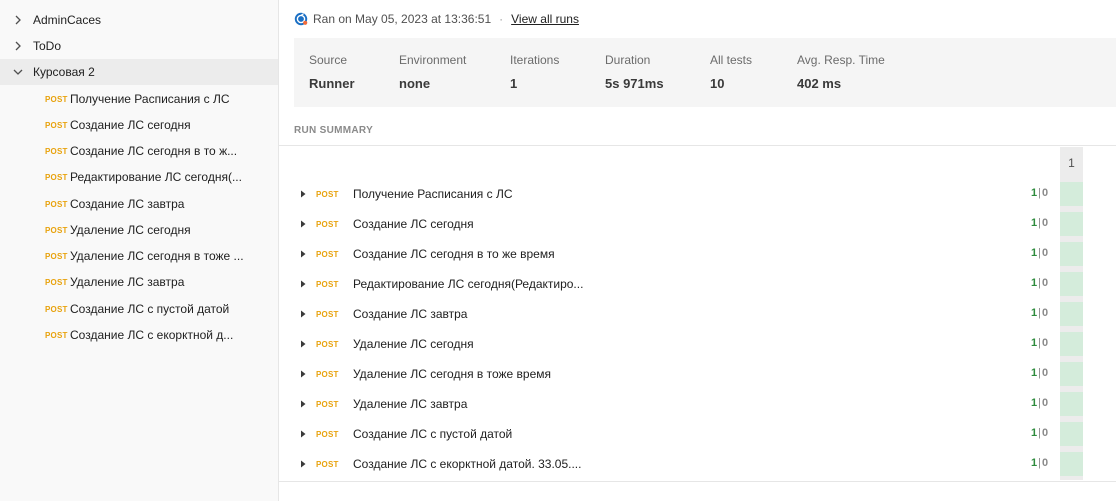 The width and height of the screenshot is (1116, 501). Describe the element at coordinates (130, 230) in the screenshot. I see `request-name: Удаление ЛС сегодня` at that location.